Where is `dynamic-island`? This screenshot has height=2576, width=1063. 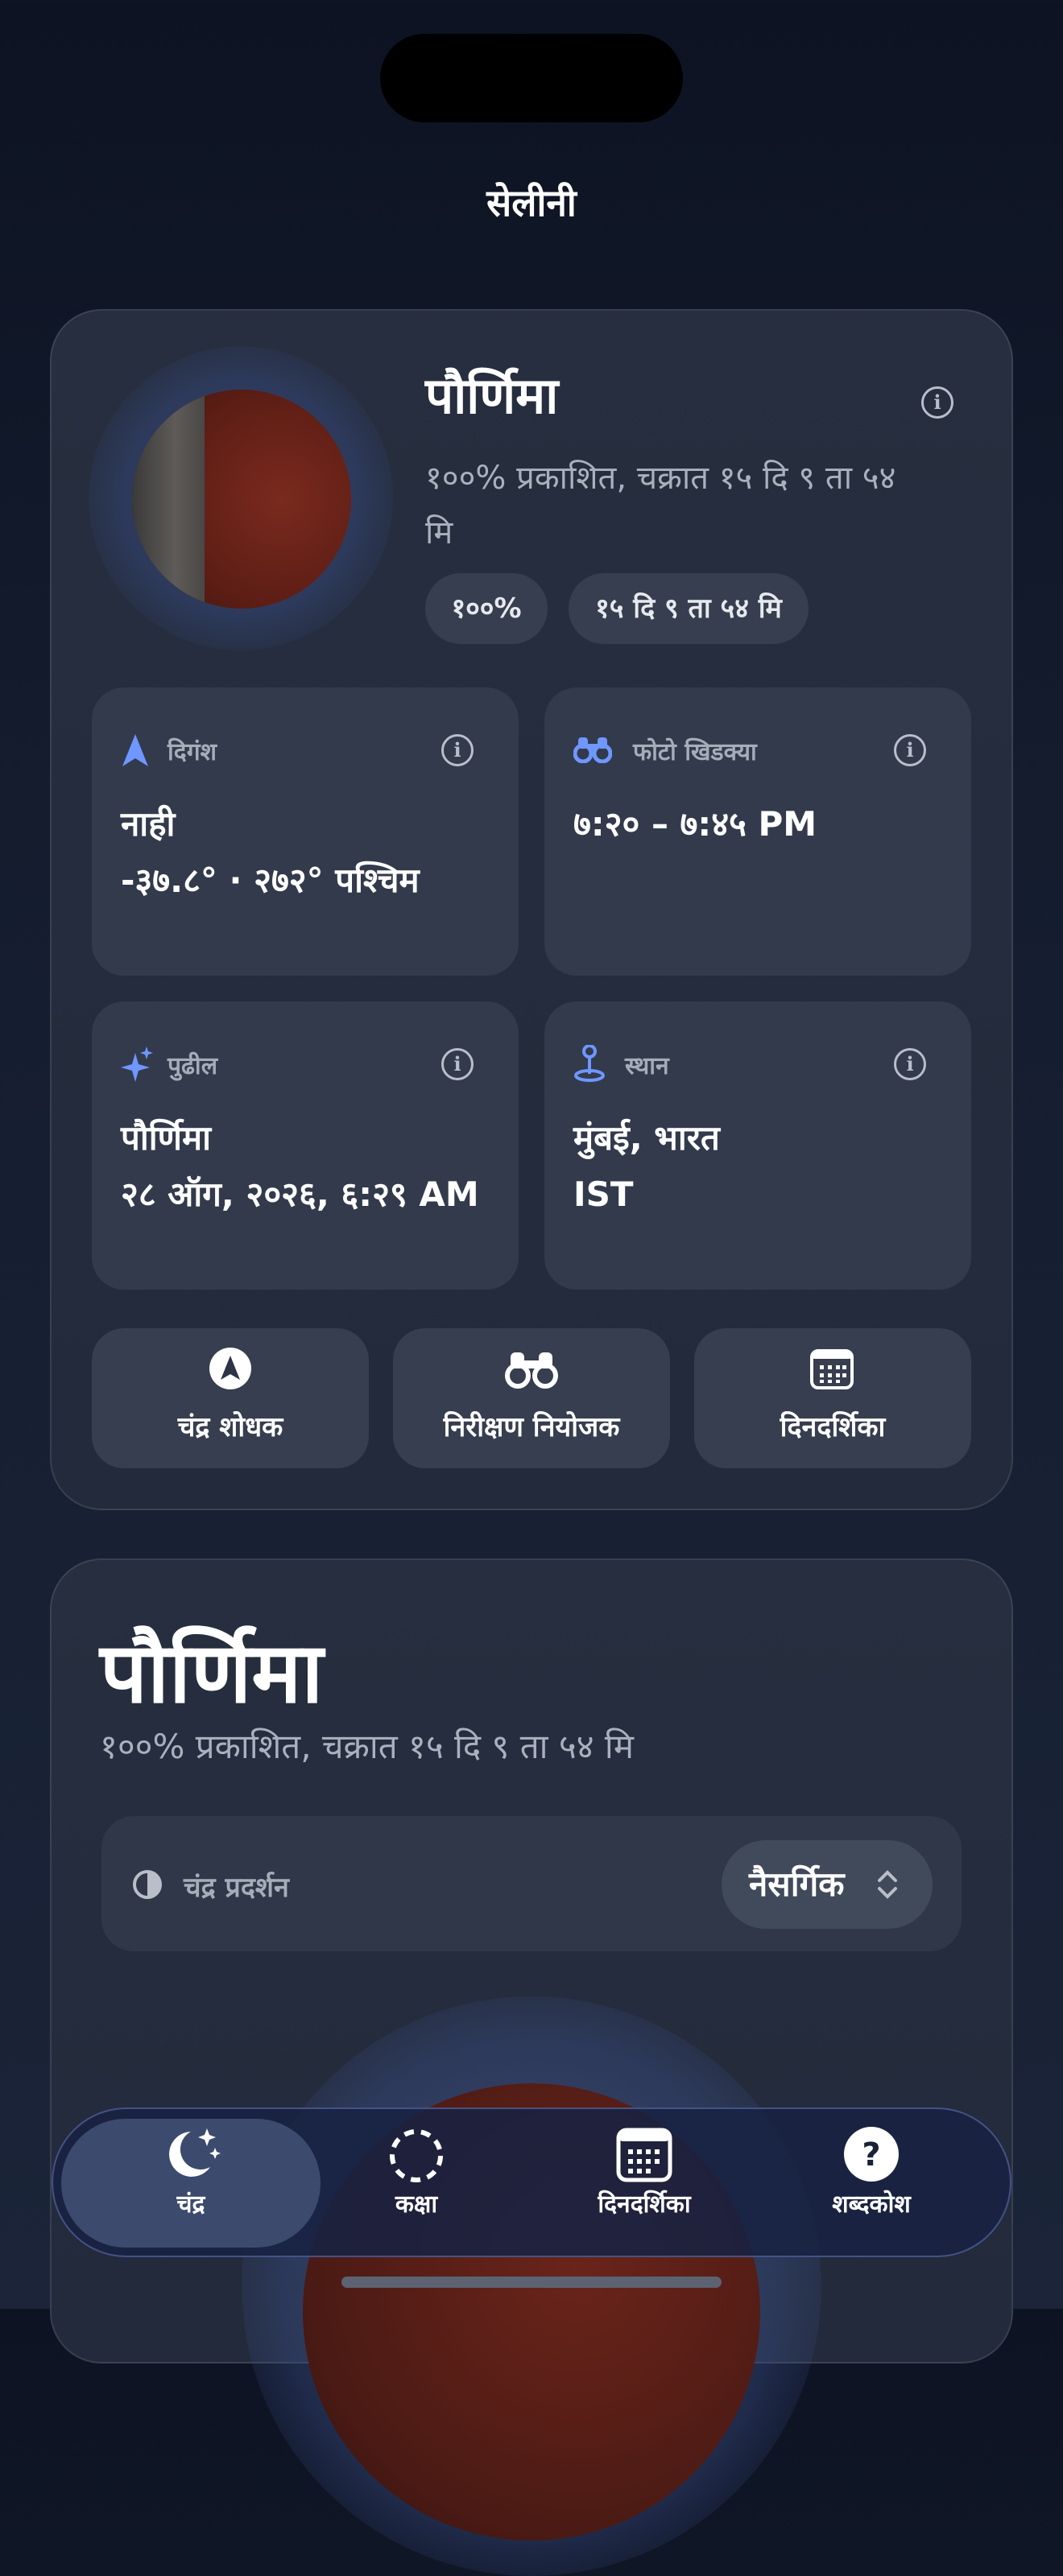 dynamic-island is located at coordinates (531, 78).